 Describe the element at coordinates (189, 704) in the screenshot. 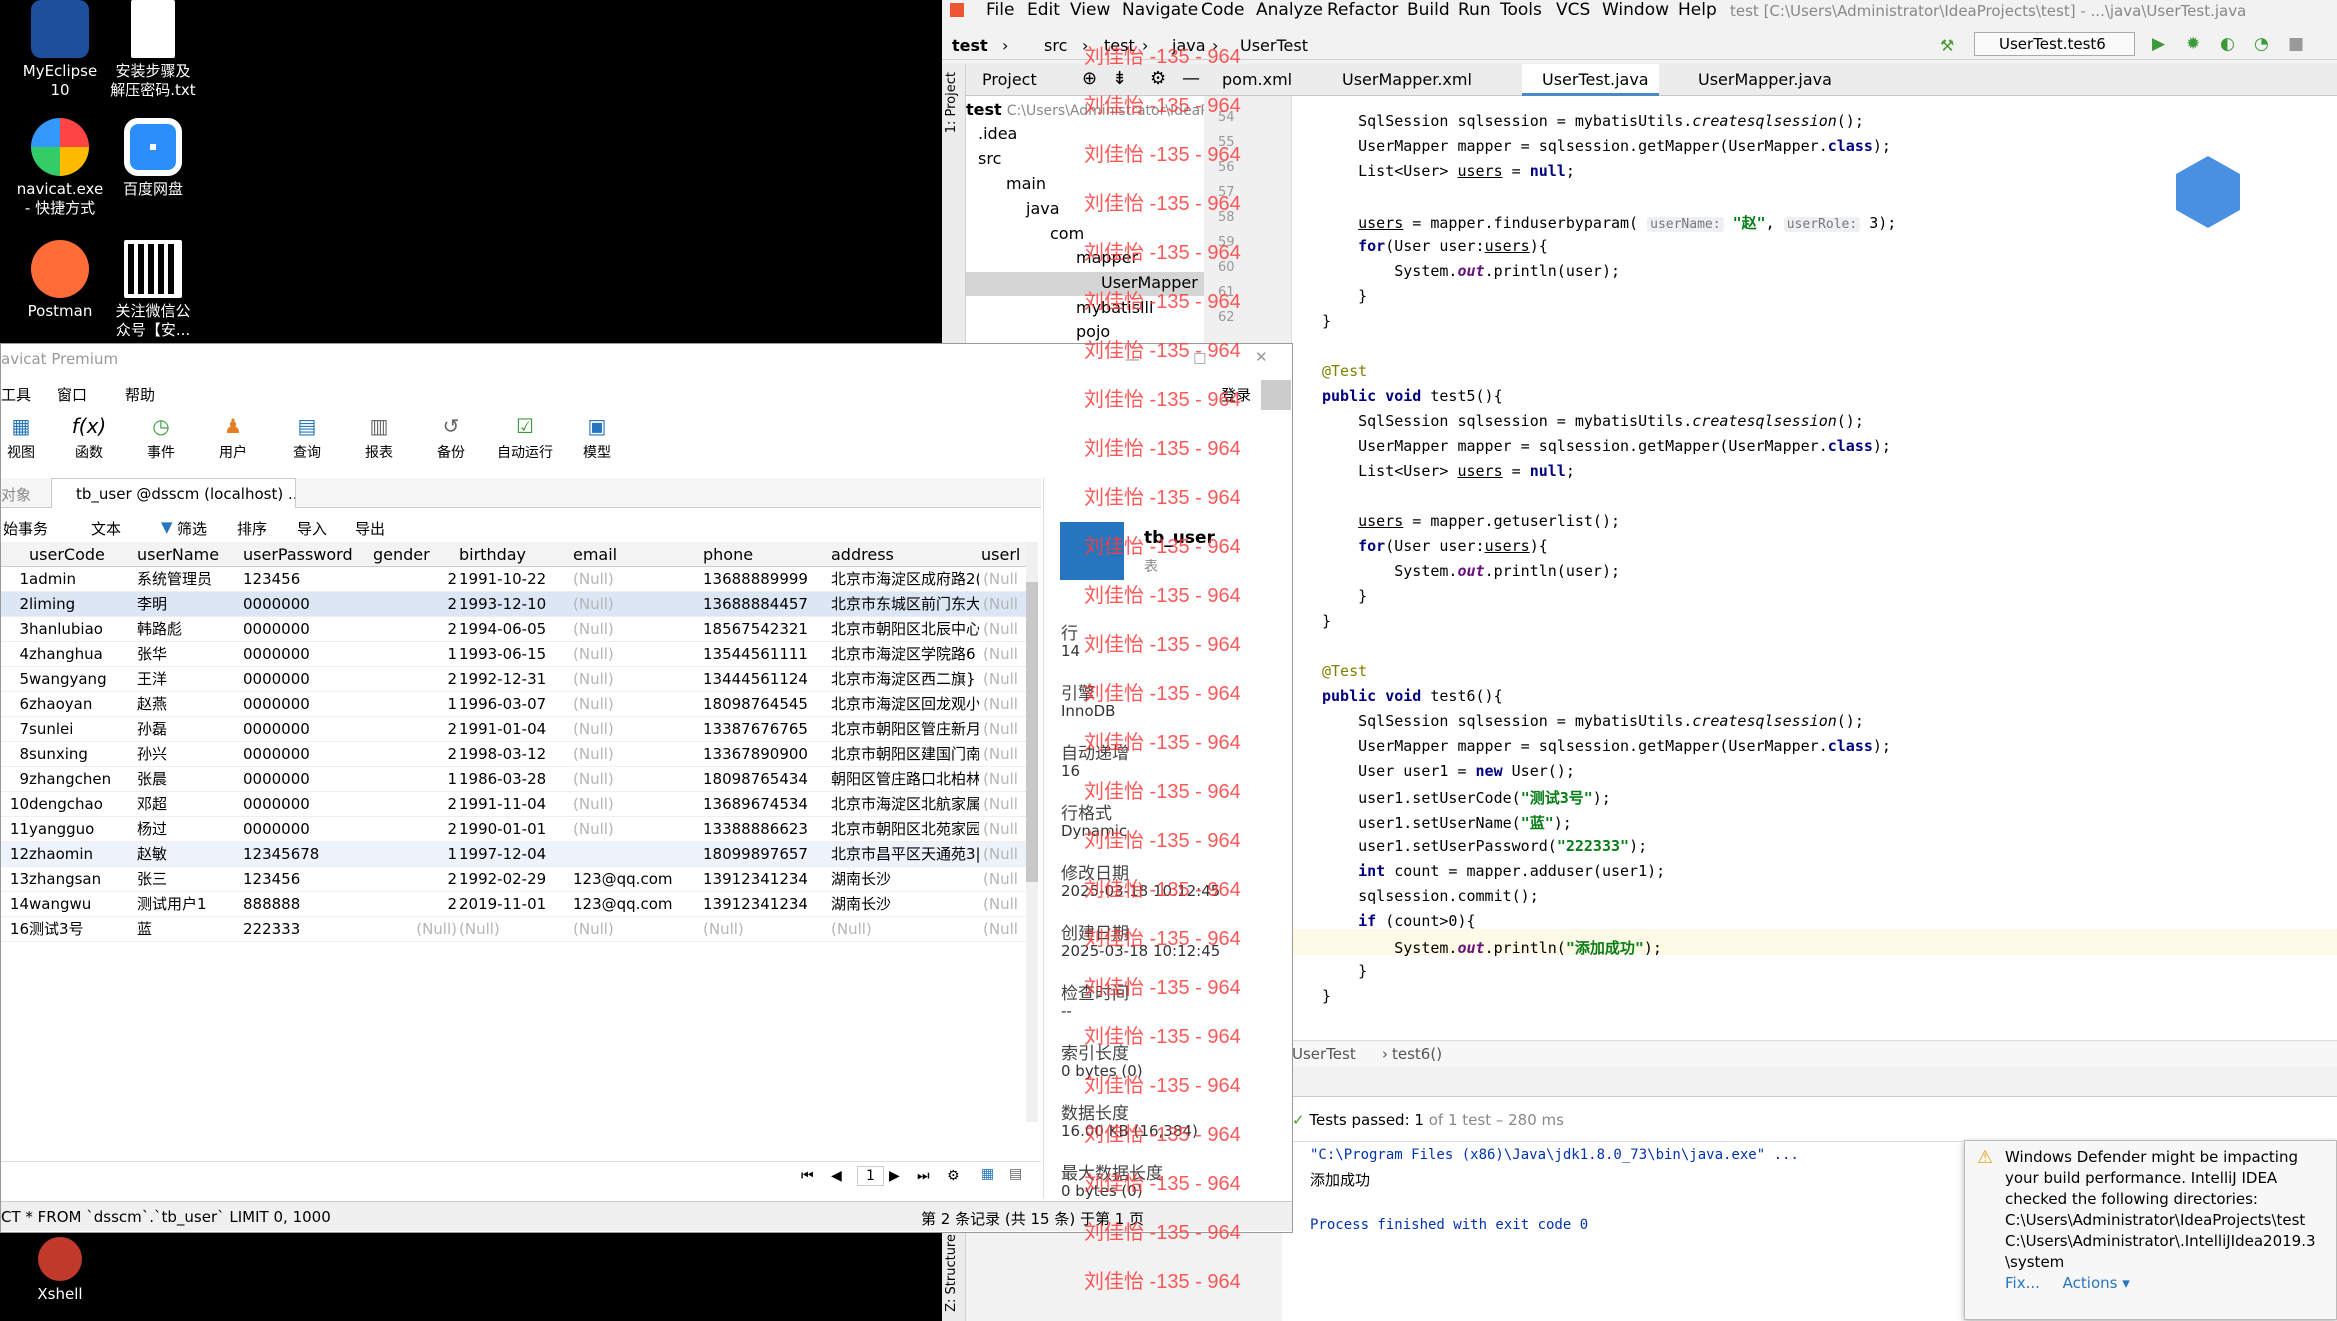

I see `table-cell: 赵燕` at that location.